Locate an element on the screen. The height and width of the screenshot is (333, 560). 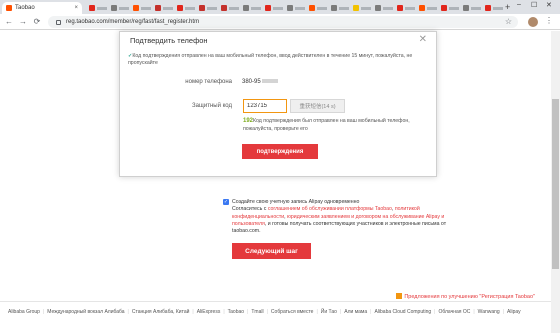
footer-link: Йи Тао is located at coordinates (329, 312).